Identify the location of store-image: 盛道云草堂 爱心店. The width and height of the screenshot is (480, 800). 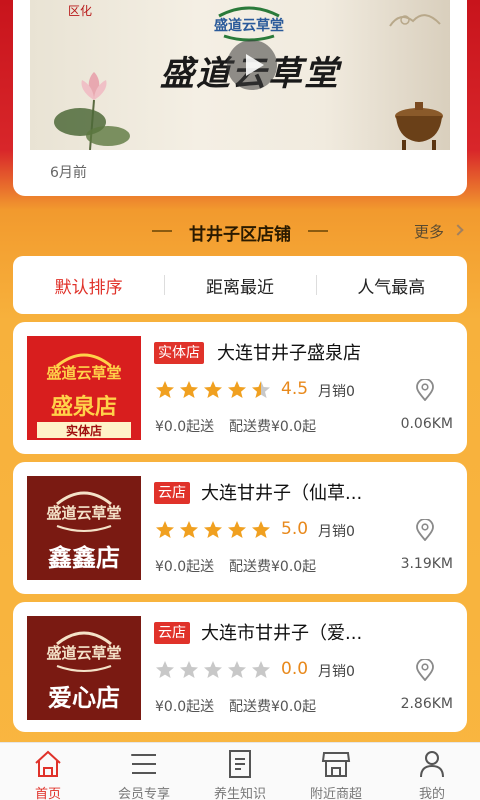
(84, 668).